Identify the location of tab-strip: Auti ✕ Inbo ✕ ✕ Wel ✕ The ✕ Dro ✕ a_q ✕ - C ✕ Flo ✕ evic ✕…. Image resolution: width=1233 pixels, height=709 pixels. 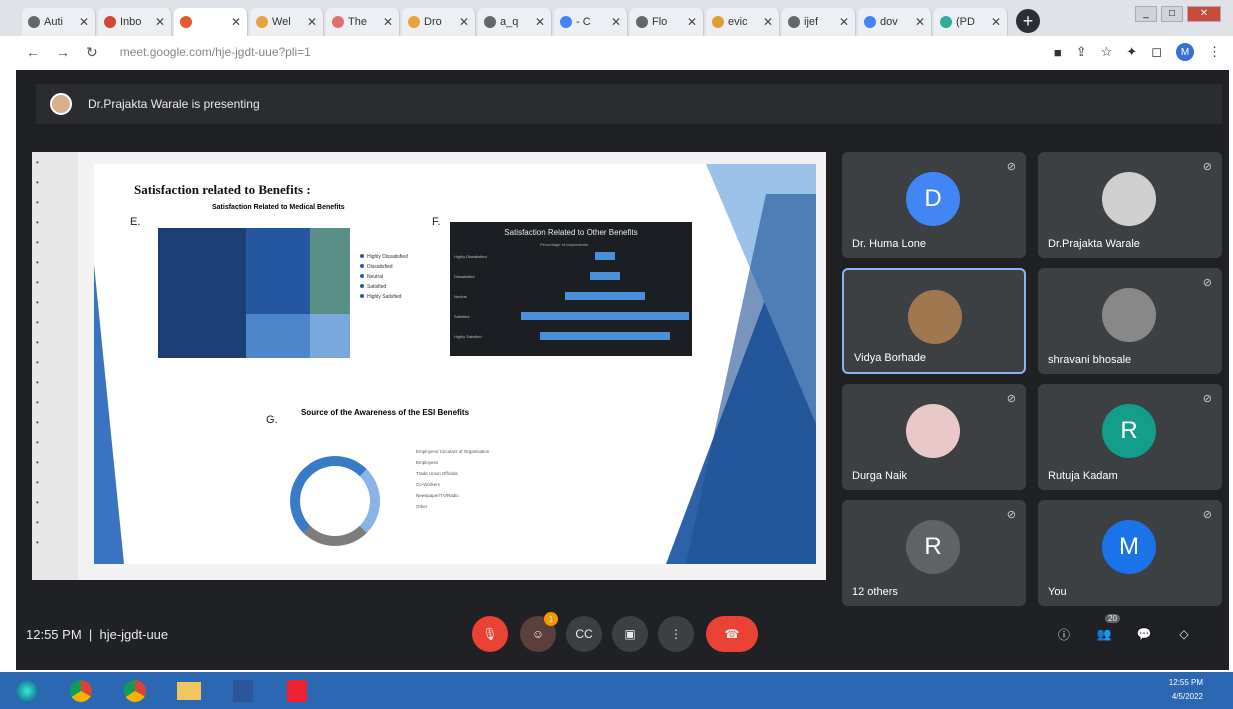
(616, 18).